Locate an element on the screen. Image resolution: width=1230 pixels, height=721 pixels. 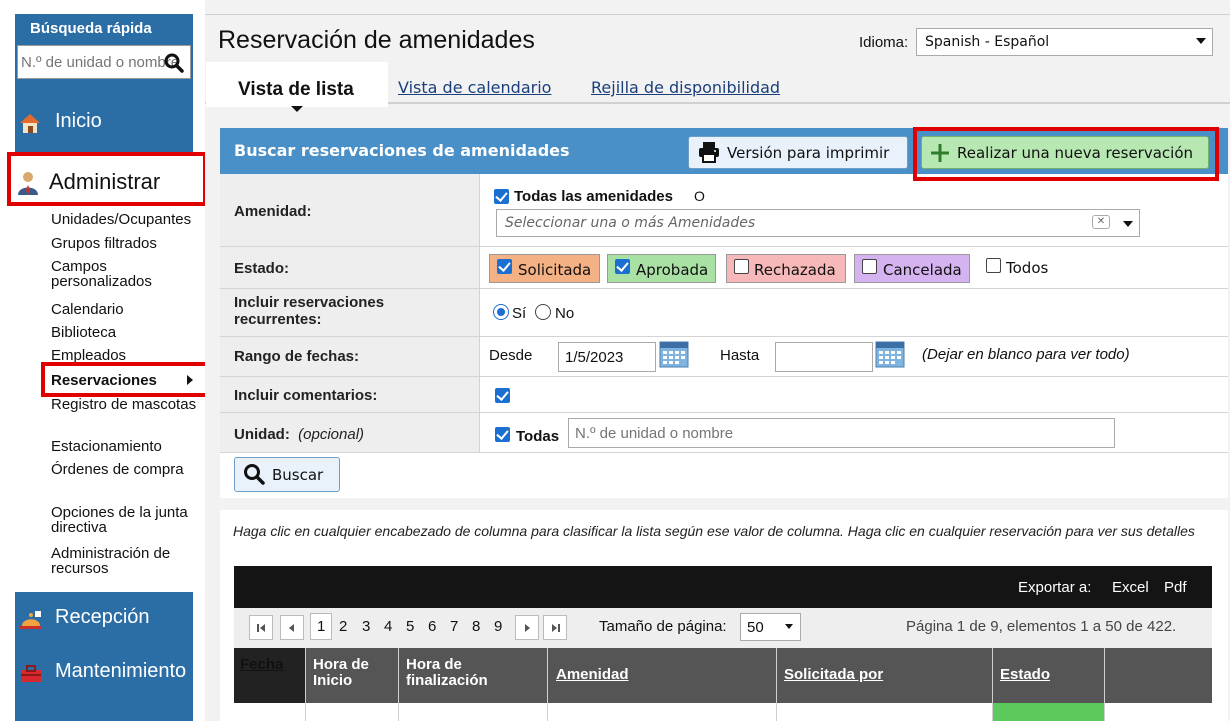
column-end-time: Hora de finalización is located at coordinates (456, 673).